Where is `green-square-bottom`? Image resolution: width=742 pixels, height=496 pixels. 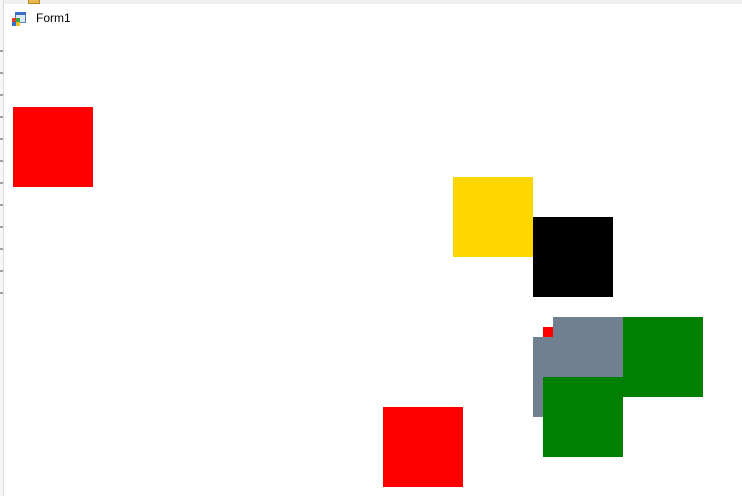 green-square-bottom is located at coordinates (583, 417).